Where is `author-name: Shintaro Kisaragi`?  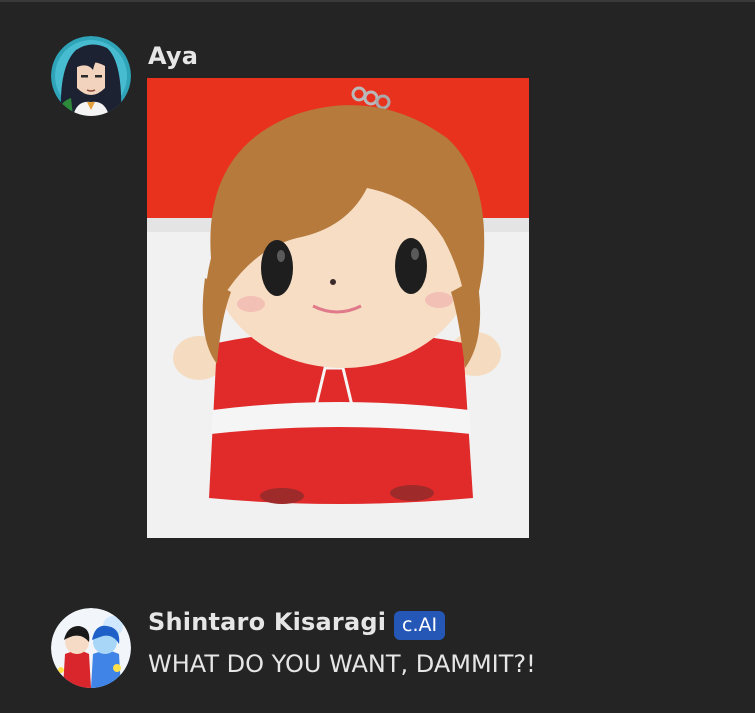
author-name: Shintaro Kisaragi is located at coordinates (267, 622).